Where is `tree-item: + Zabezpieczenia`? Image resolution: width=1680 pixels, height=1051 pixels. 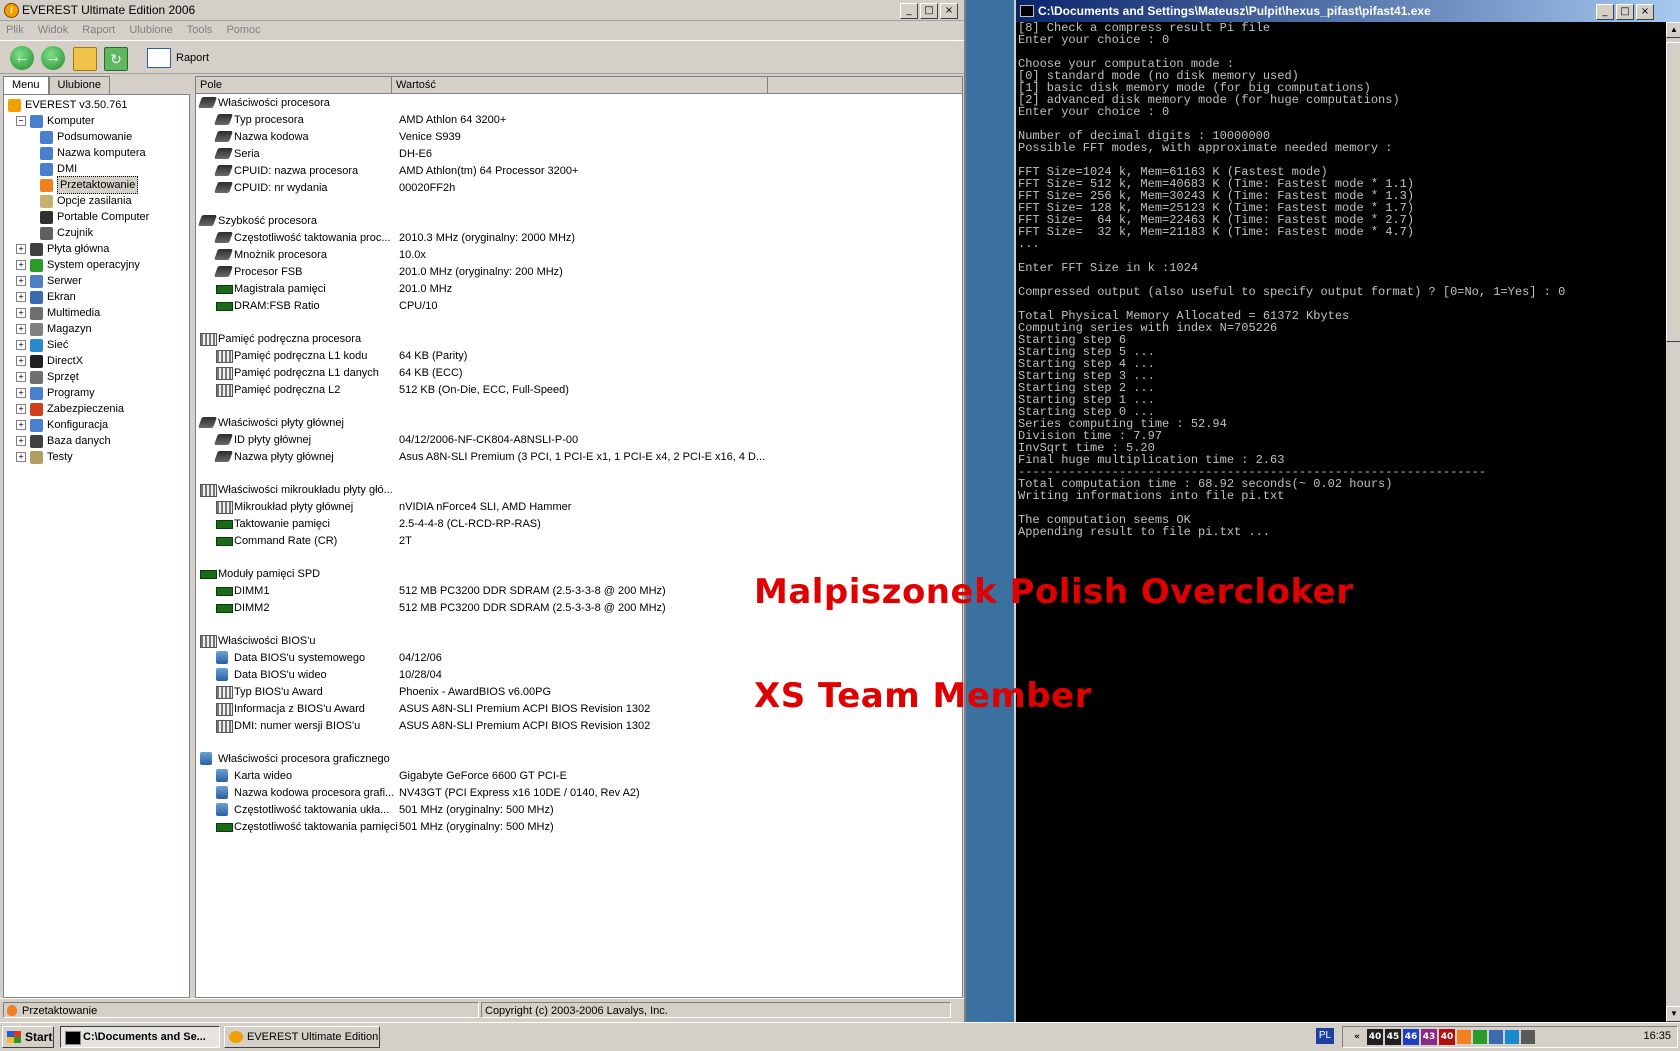 tree-item: + Zabezpieczenia is located at coordinates (70, 409).